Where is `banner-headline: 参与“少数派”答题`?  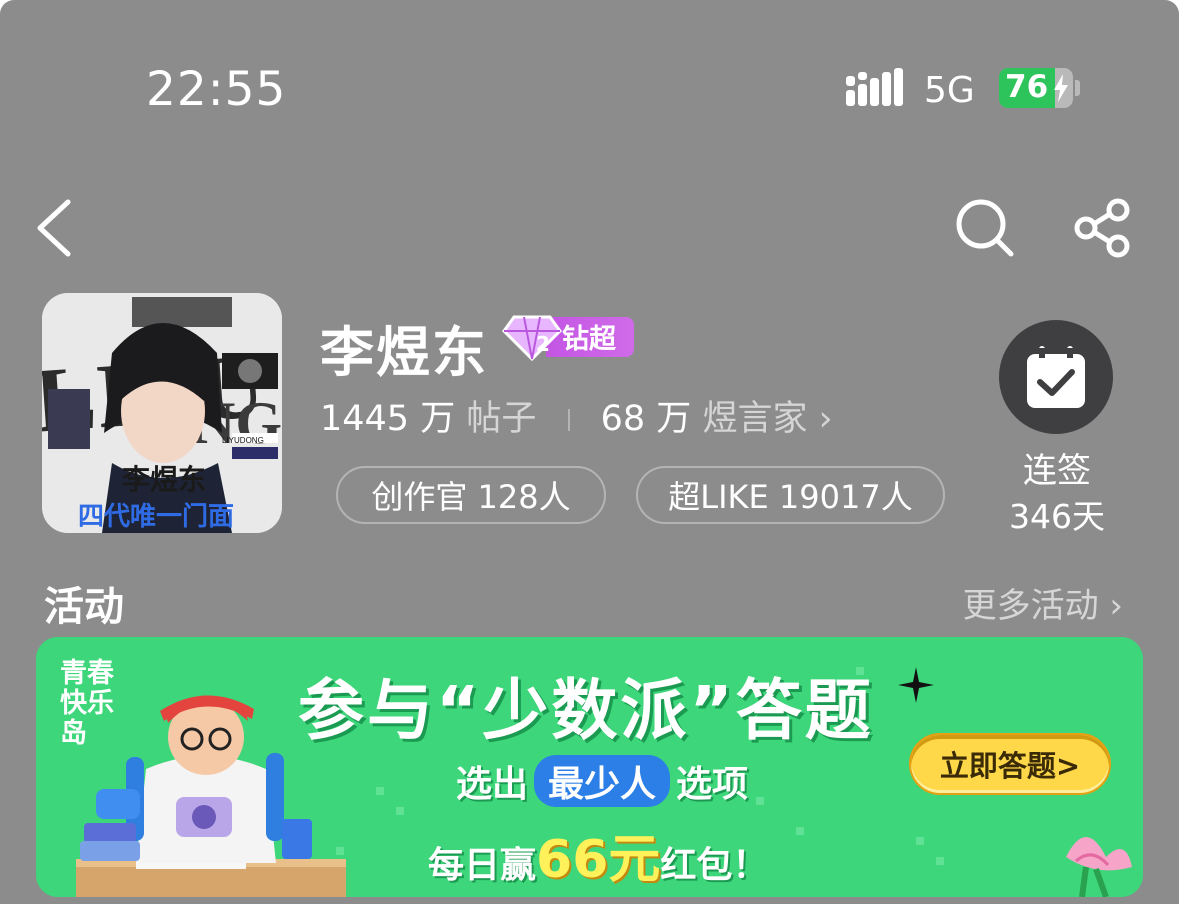
banner-headline: 参与“少数派”答题 is located at coordinates (586, 710).